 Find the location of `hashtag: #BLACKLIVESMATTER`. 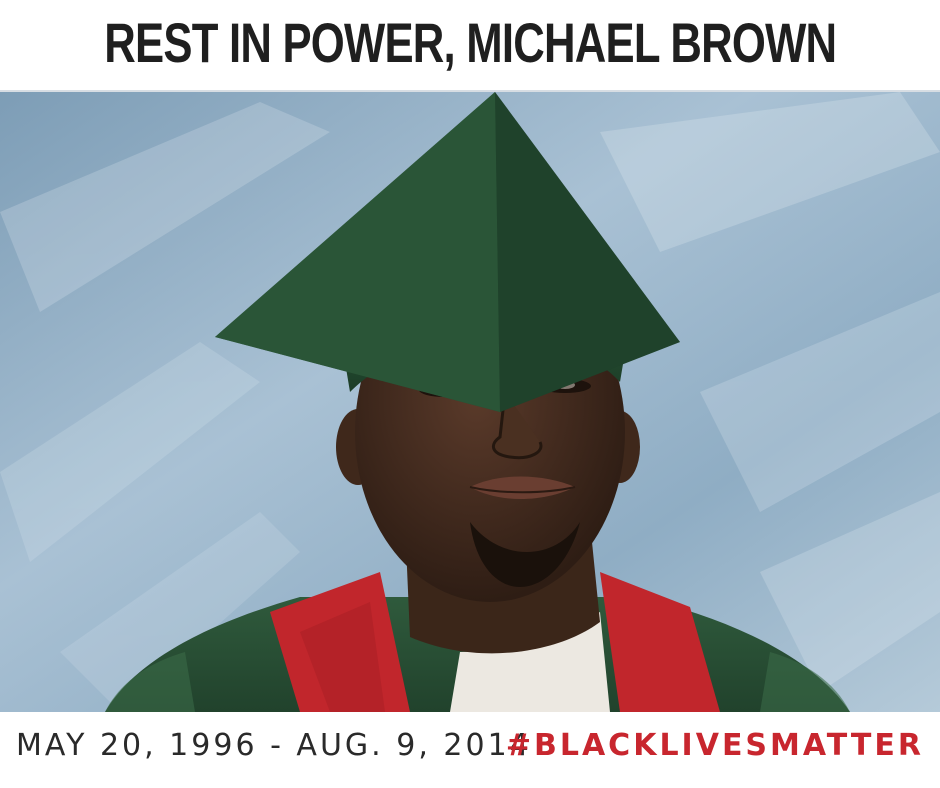

hashtag: #BLACKLIVESMATTER is located at coordinates (714, 745).